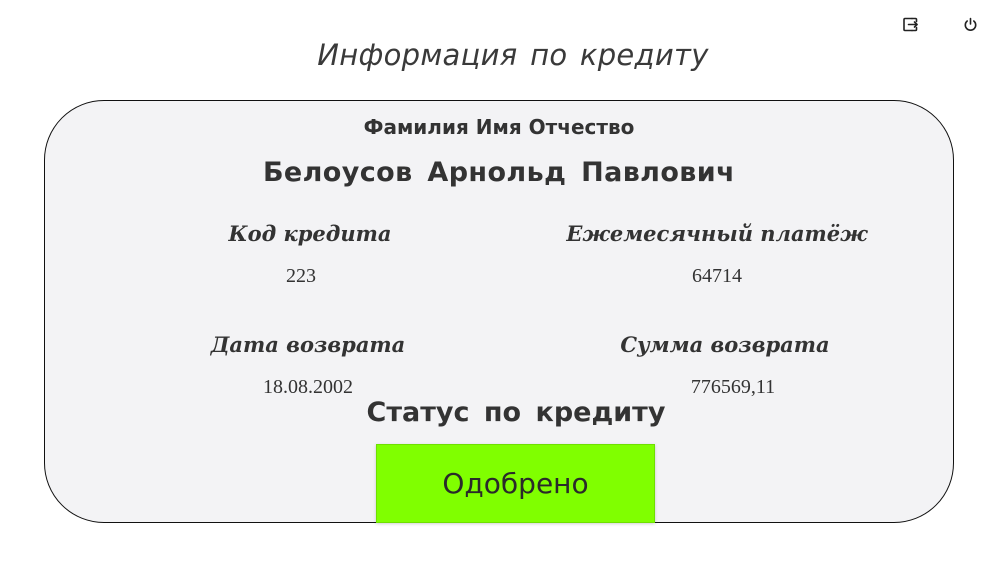 This screenshot has width=1000, height=563. Describe the element at coordinates (970, 24) in the screenshot. I see `power-icon` at that location.